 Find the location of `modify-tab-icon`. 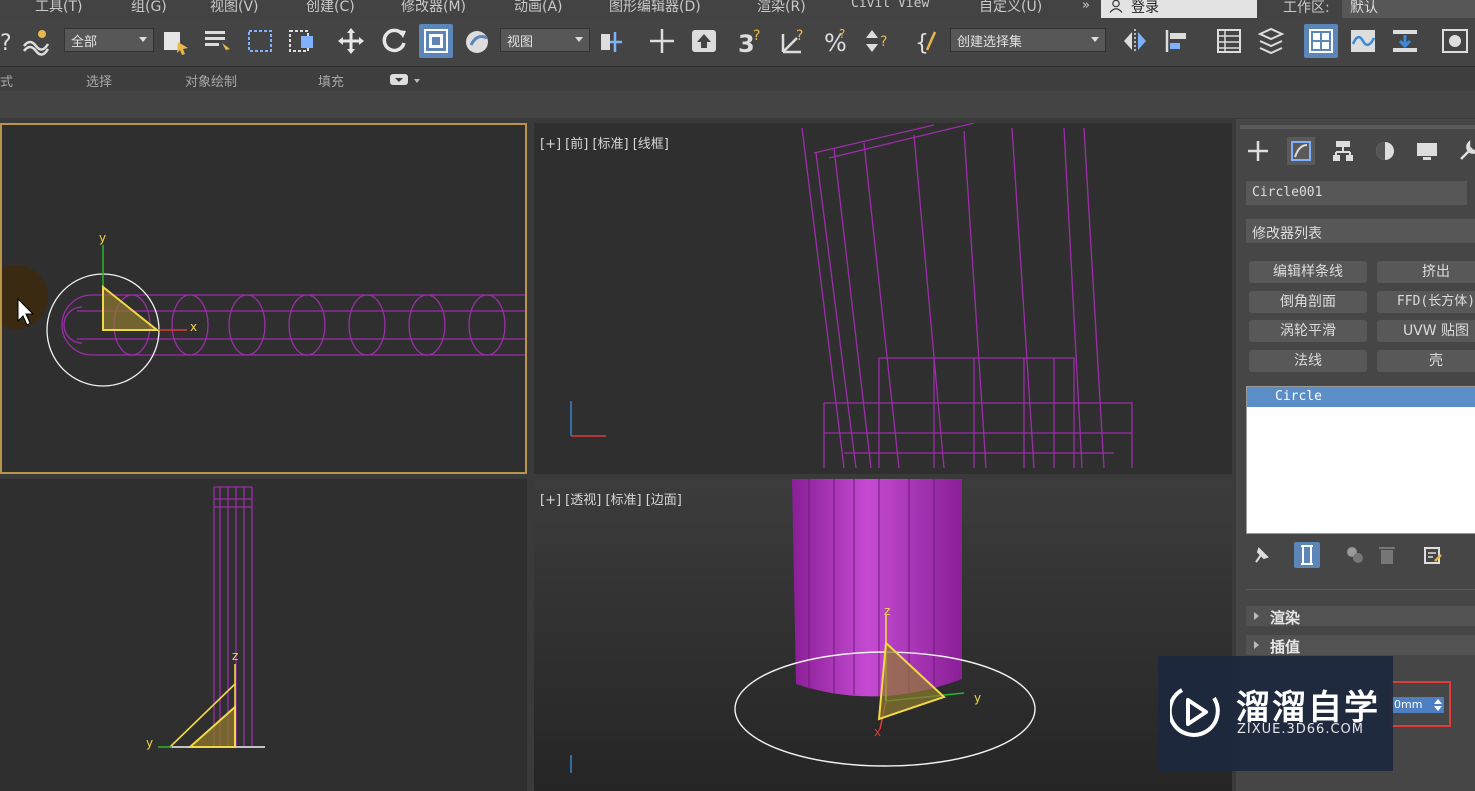

modify-tab-icon is located at coordinates (1301, 151).